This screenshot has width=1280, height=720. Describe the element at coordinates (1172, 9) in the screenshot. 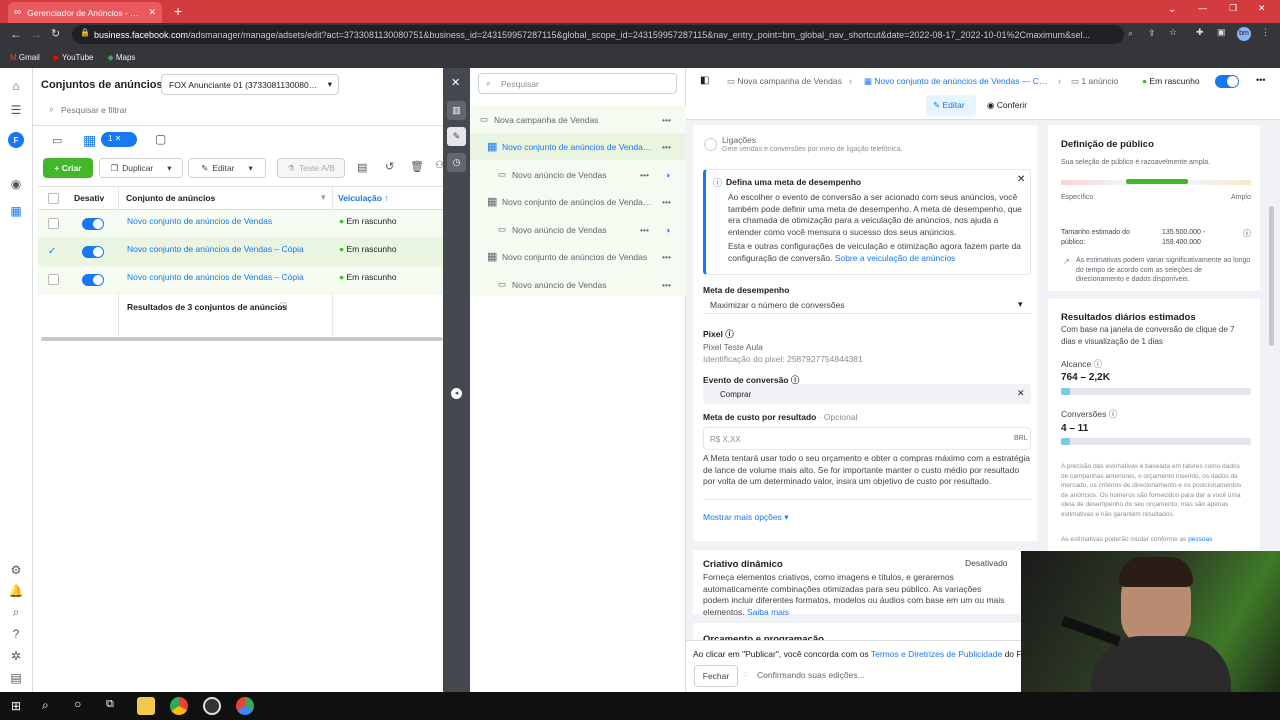

I see `tab-search-icon: ⌄` at that location.